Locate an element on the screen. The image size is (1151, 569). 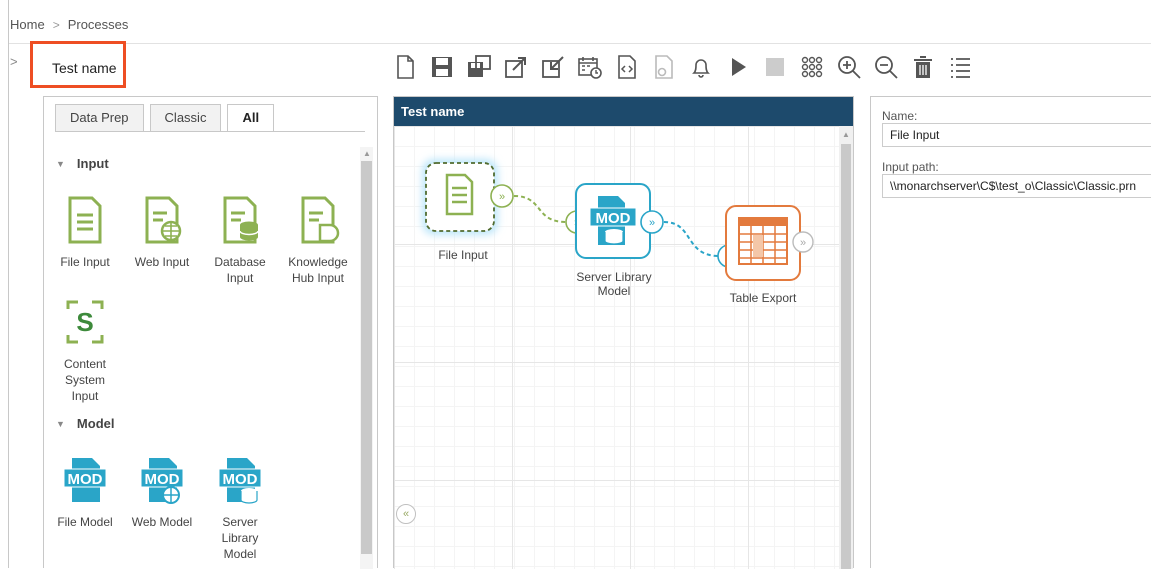
palette-scrollbar: ▲ is located at coordinates (366, 358).